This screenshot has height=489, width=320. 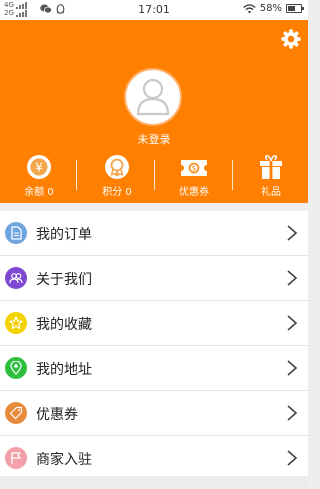 I want to click on menu-item-address: 我的地址, so click(x=154, y=368).